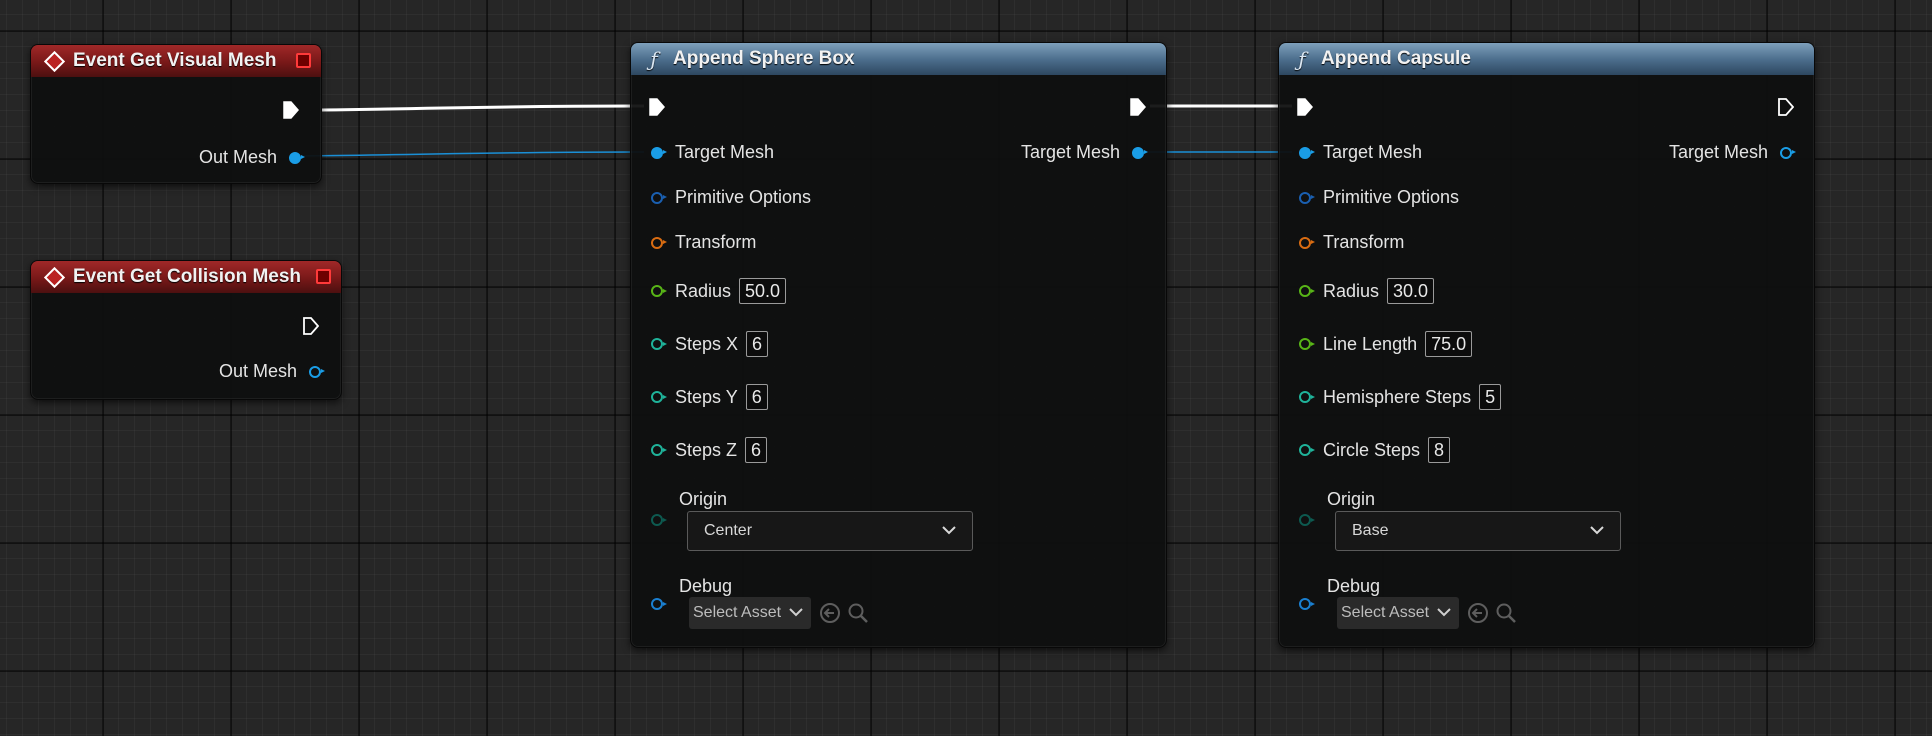  What do you see at coordinates (654, 59) in the screenshot?
I see `function-icon: ƒ` at bounding box center [654, 59].